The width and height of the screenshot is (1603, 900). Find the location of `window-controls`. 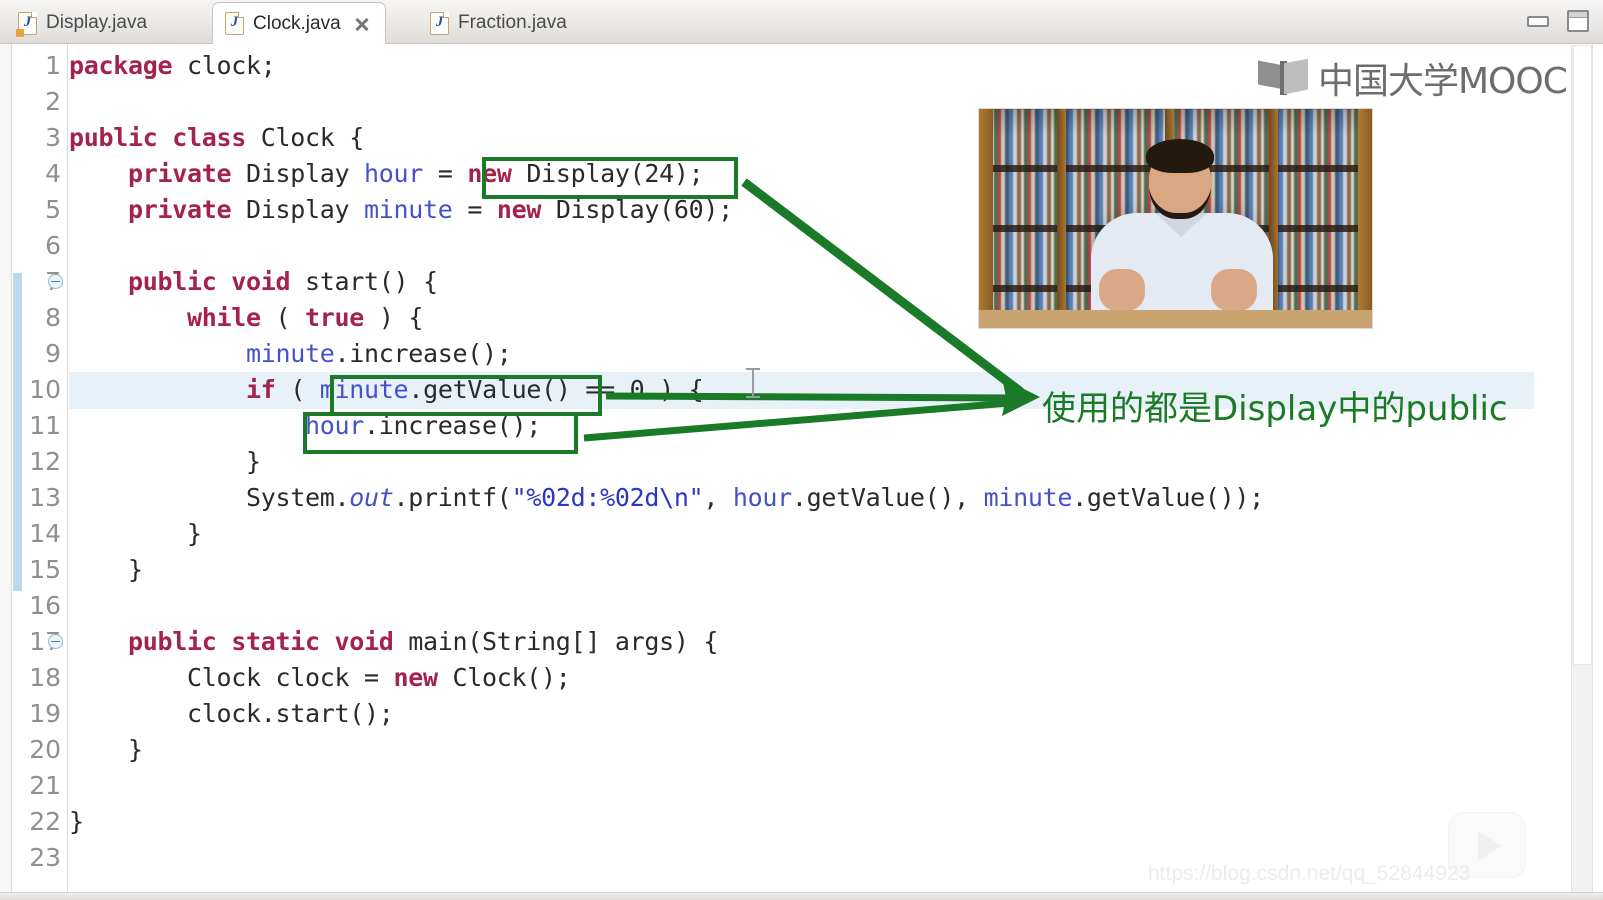

window-controls is located at coordinates (1558, 21).